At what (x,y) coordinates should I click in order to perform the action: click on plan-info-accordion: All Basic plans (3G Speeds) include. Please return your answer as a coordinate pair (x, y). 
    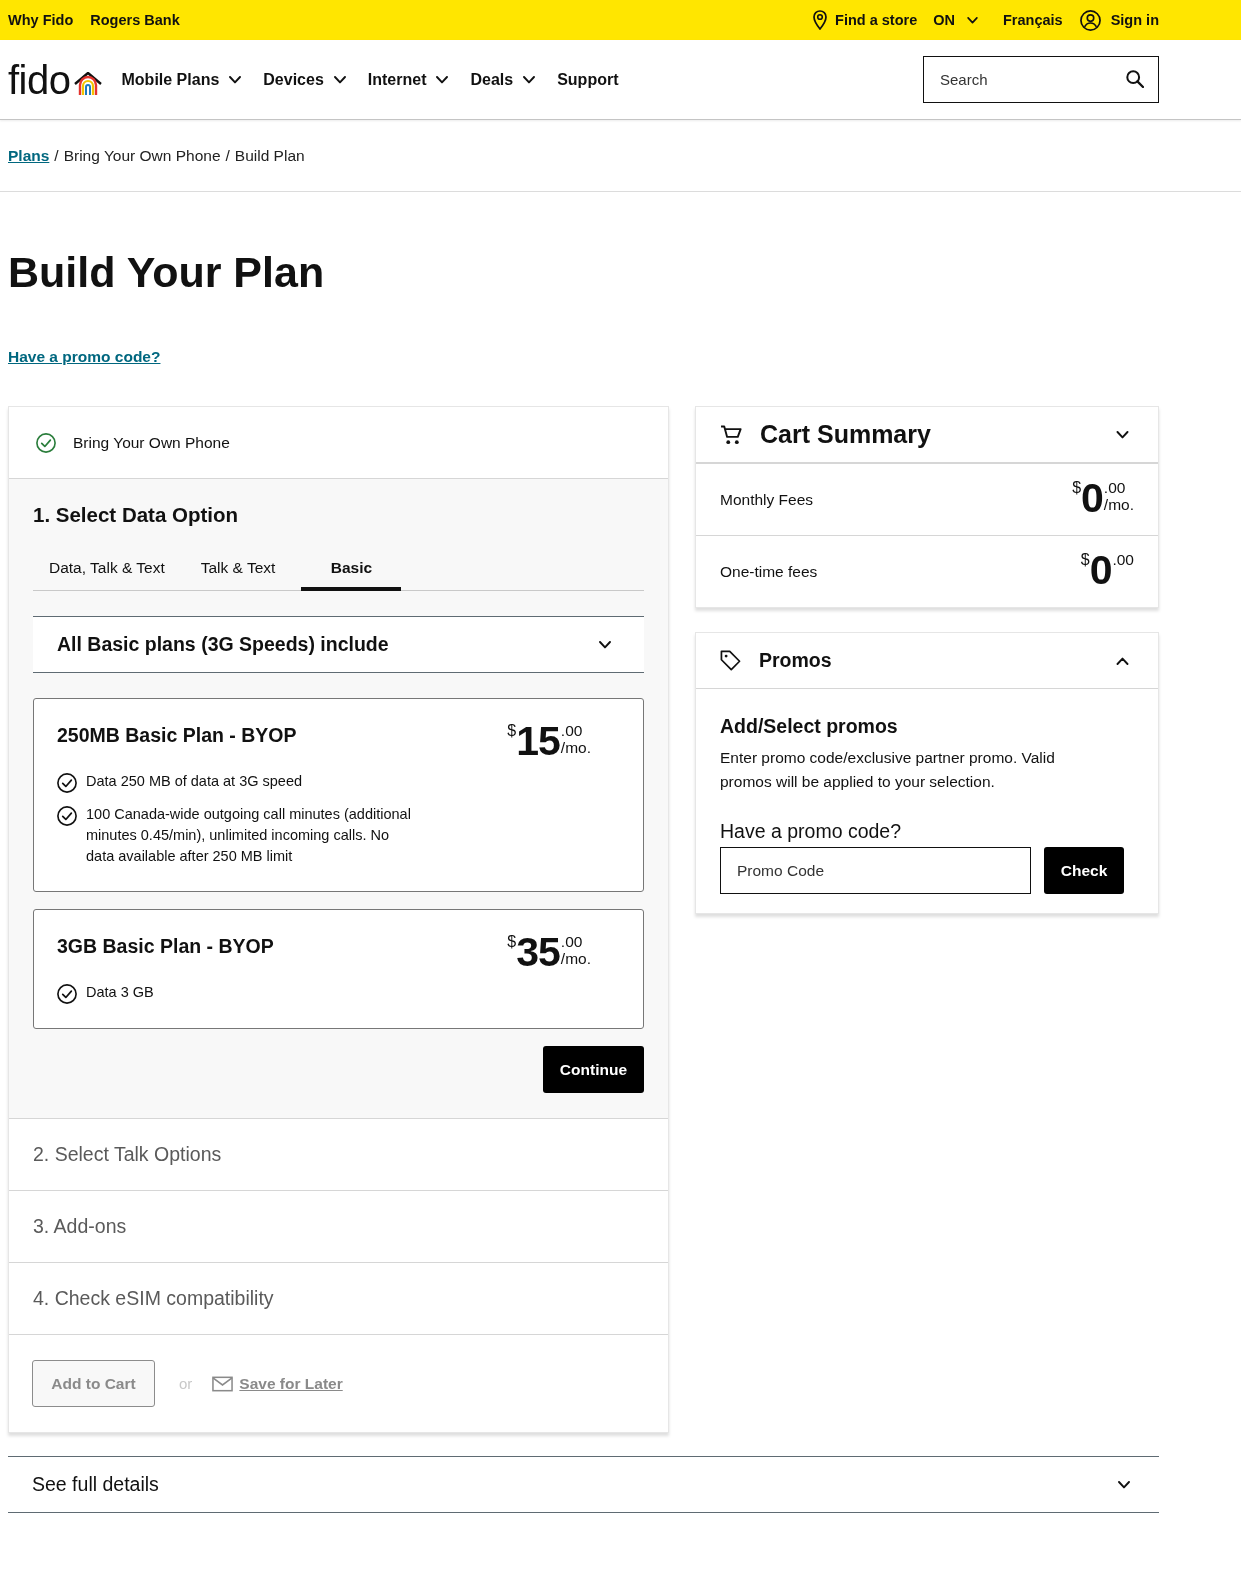
    Looking at the image, I should click on (338, 644).